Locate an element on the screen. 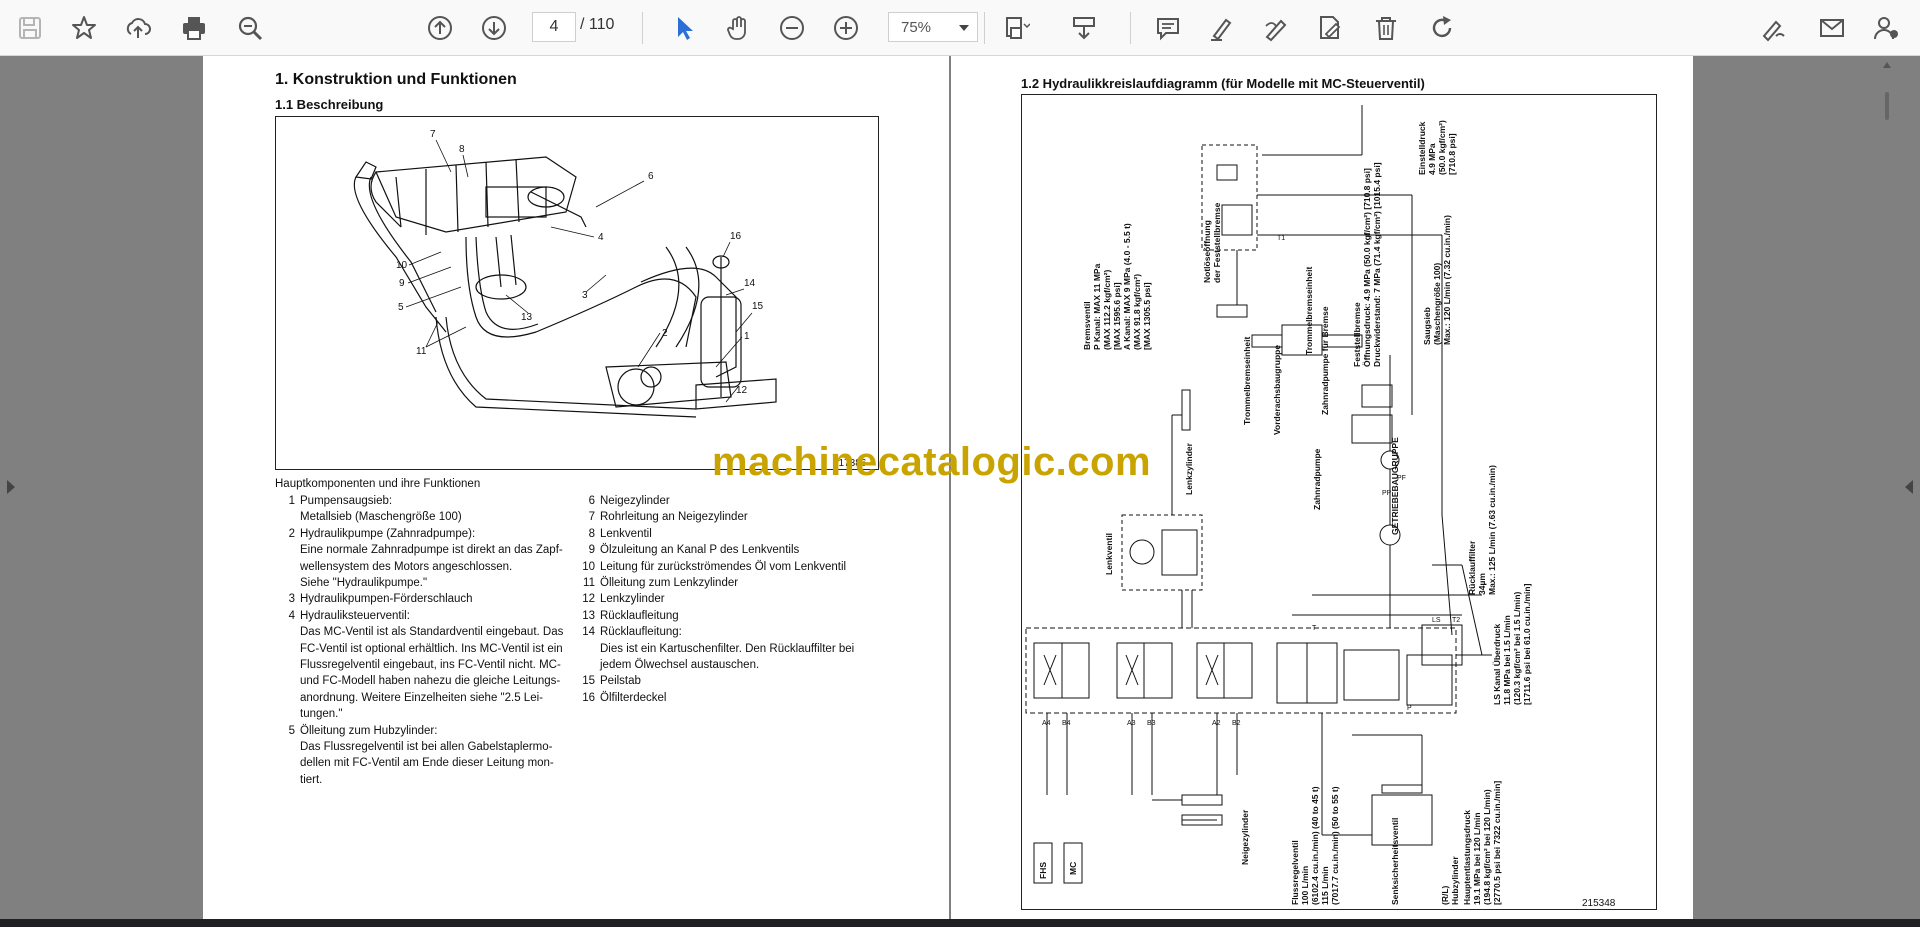  trommelbremseinheit-label: Trommelbremseinheit is located at coordinates (1309, 310).